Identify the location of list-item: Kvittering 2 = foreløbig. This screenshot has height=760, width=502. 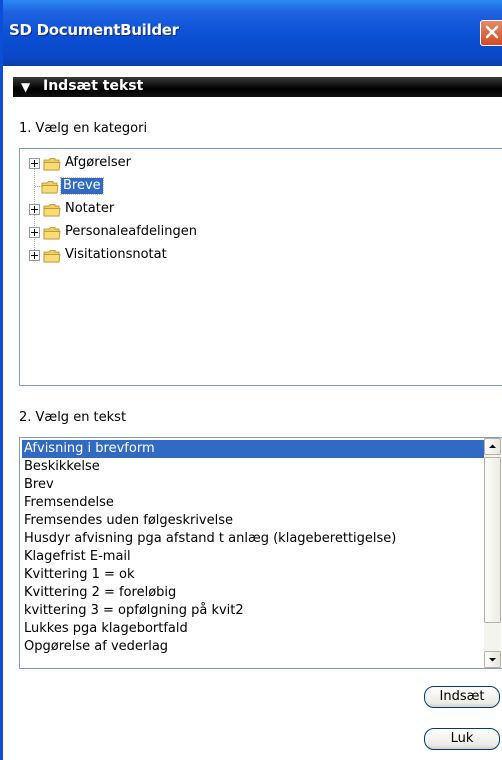
(253, 593).